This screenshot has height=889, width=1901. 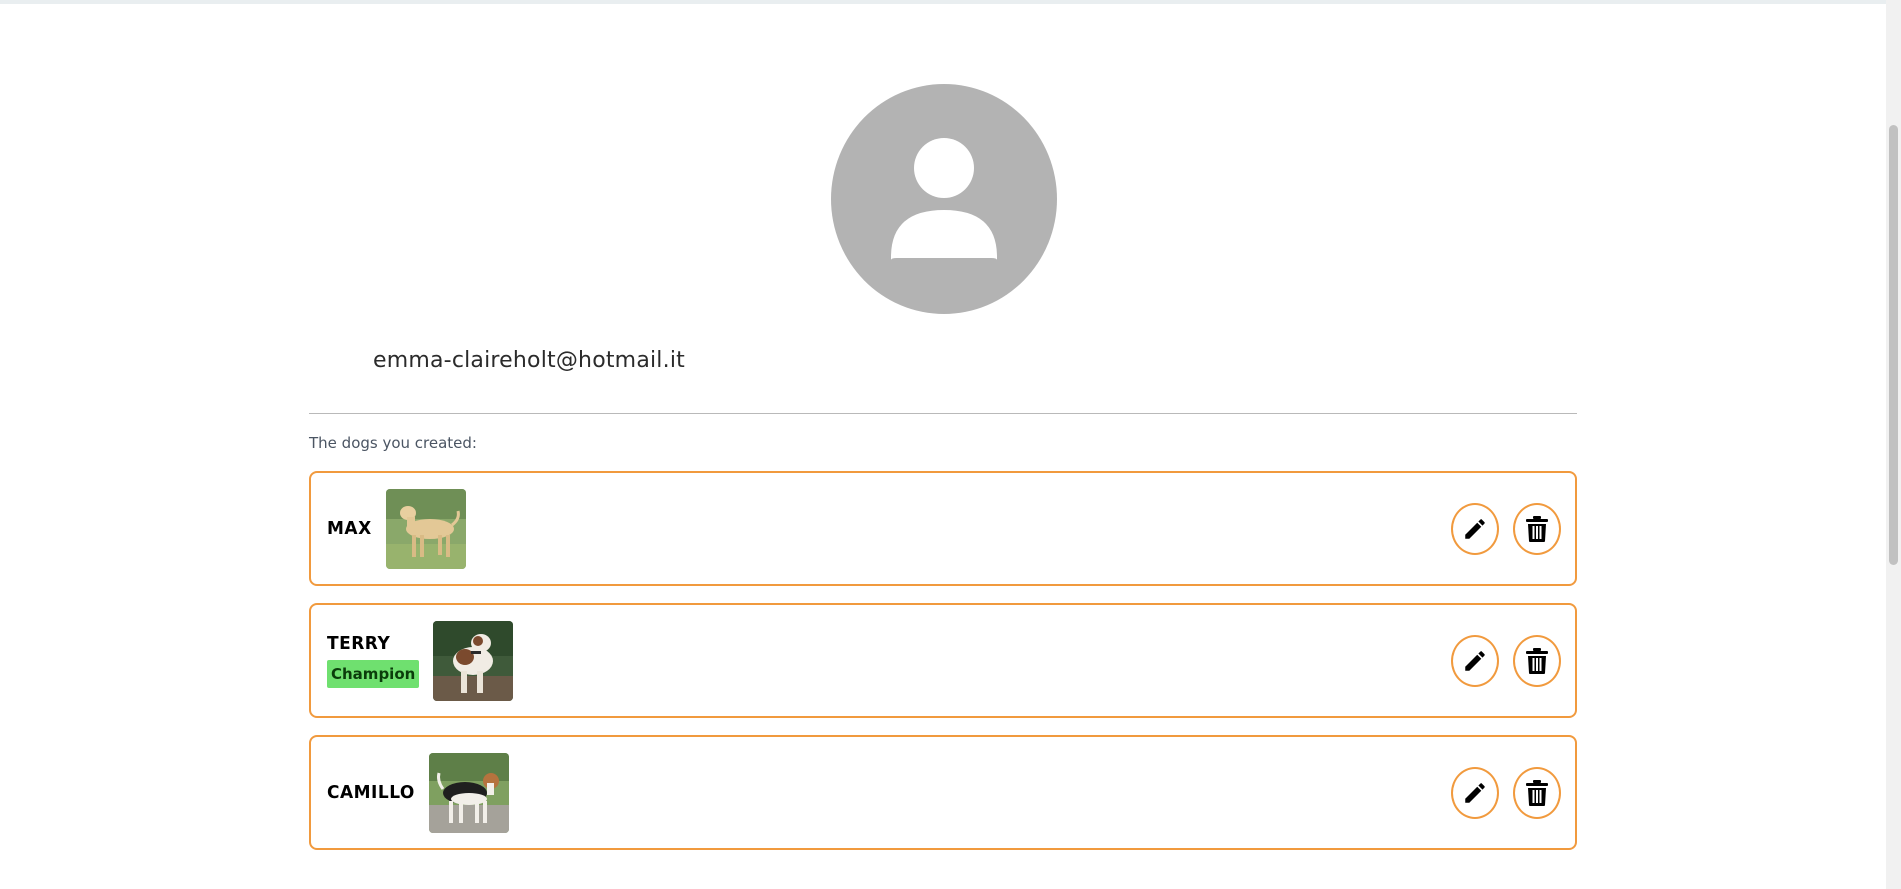 I want to click on vertical-scrollbar, so click(x=1893, y=444).